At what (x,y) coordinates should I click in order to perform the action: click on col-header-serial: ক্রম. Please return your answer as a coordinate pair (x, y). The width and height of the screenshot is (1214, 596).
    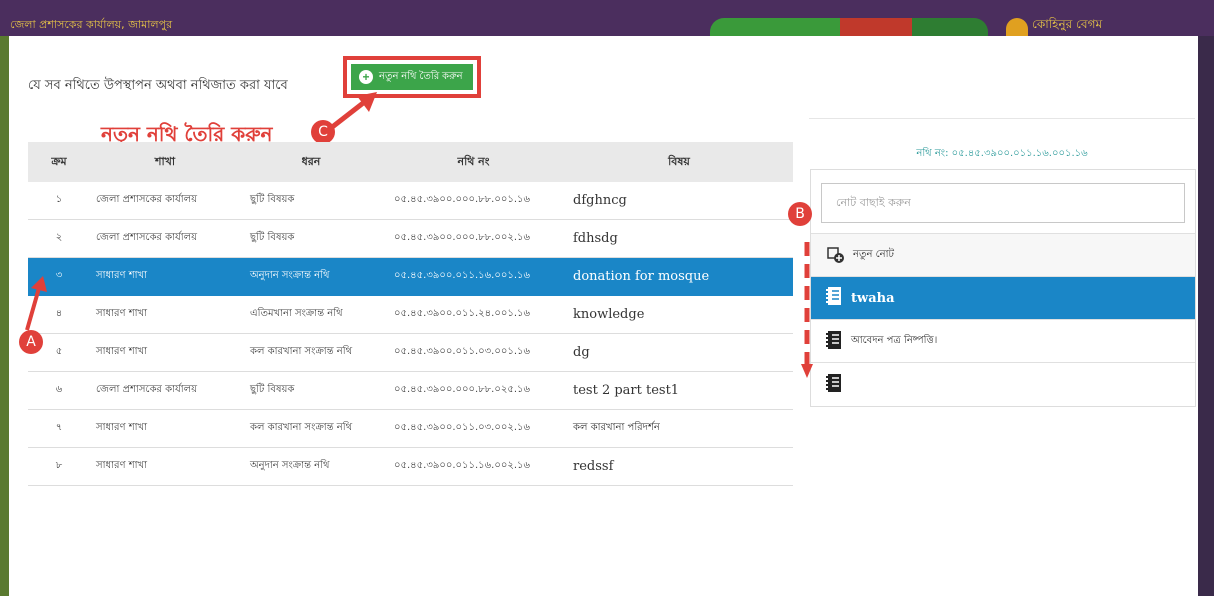
    Looking at the image, I should click on (59, 162).